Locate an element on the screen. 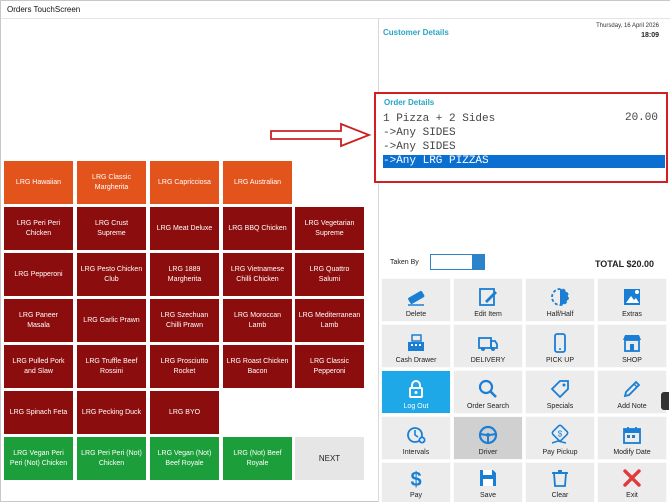  shop-button: SHOP is located at coordinates (632, 346).